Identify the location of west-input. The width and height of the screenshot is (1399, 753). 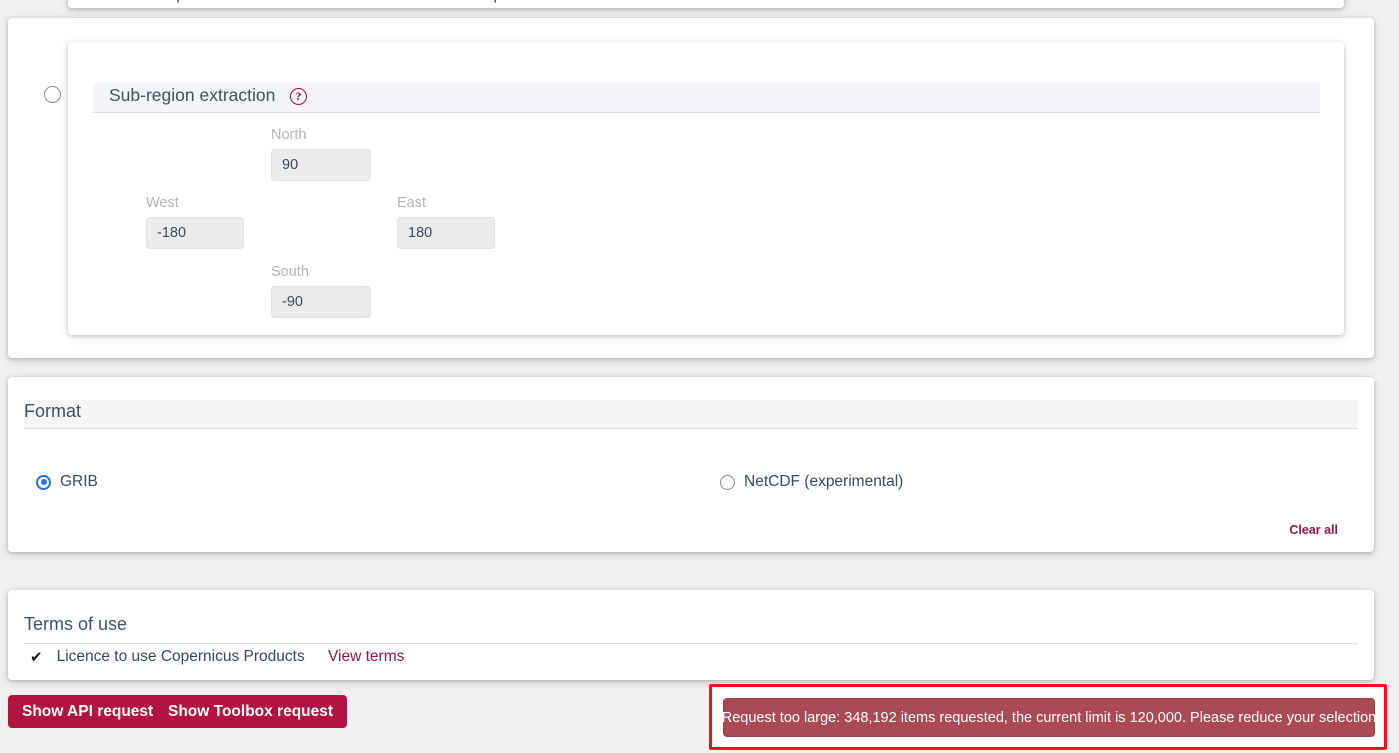
(195, 233).